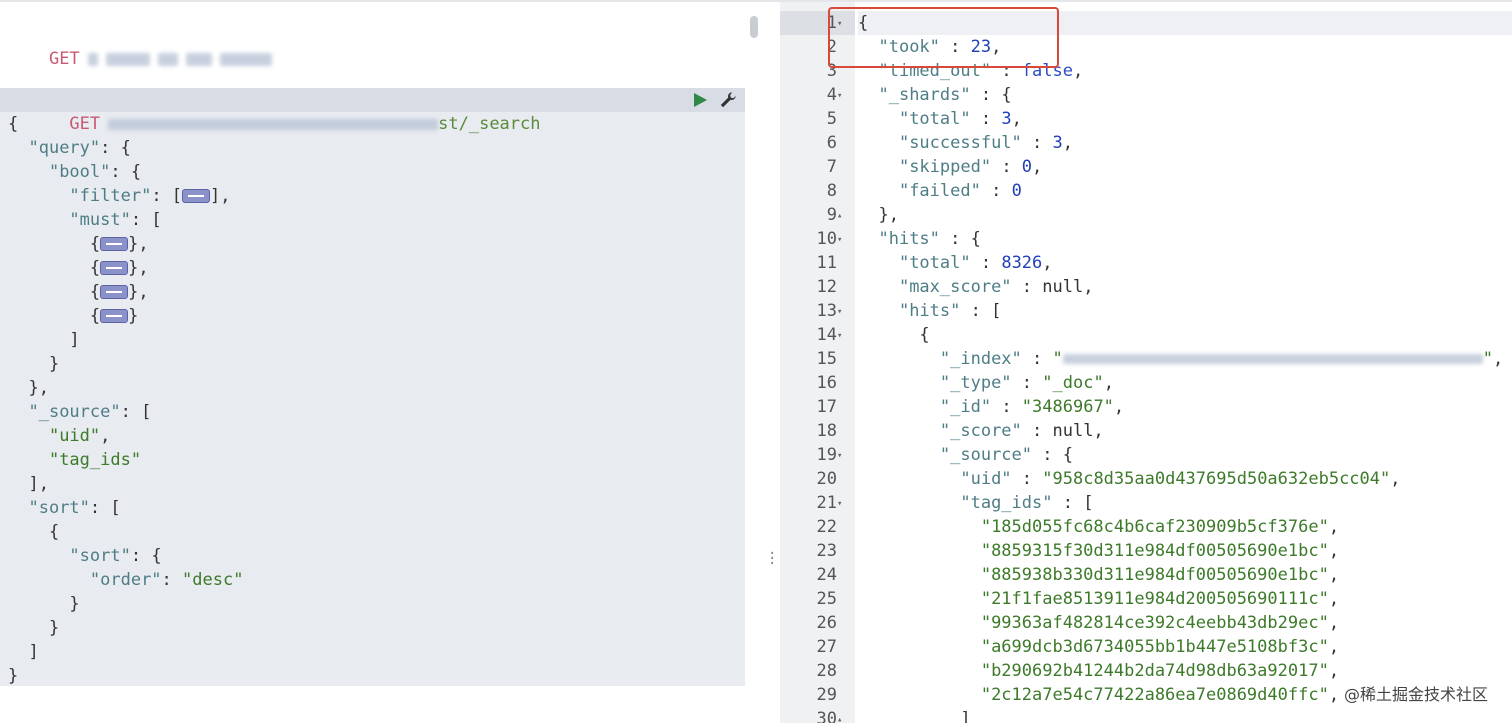 Image resolution: width=1512 pixels, height=723 pixels. Describe the element at coordinates (372, 111) in the screenshot. I see `request-line-2: GET st/_search` at that location.